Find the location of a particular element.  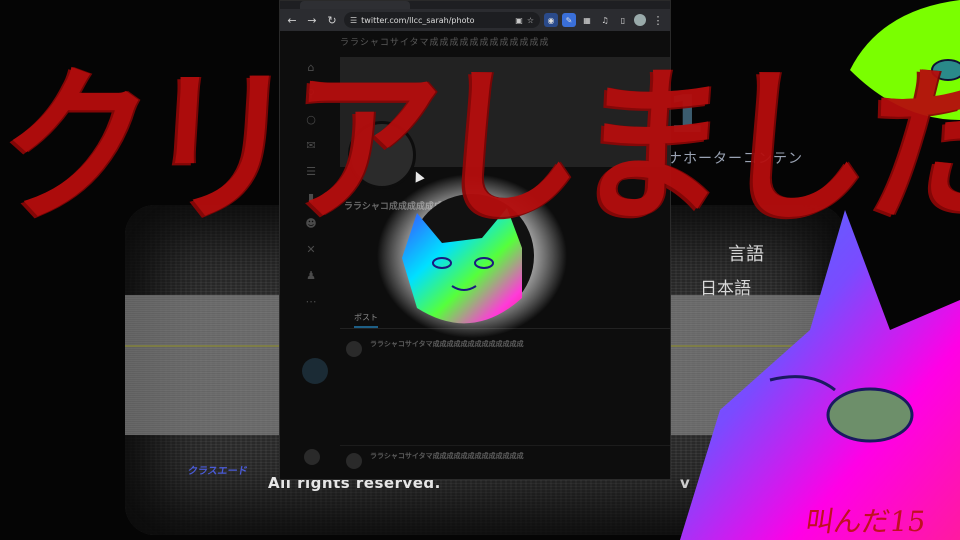

tab-strip is located at coordinates (475, 5).